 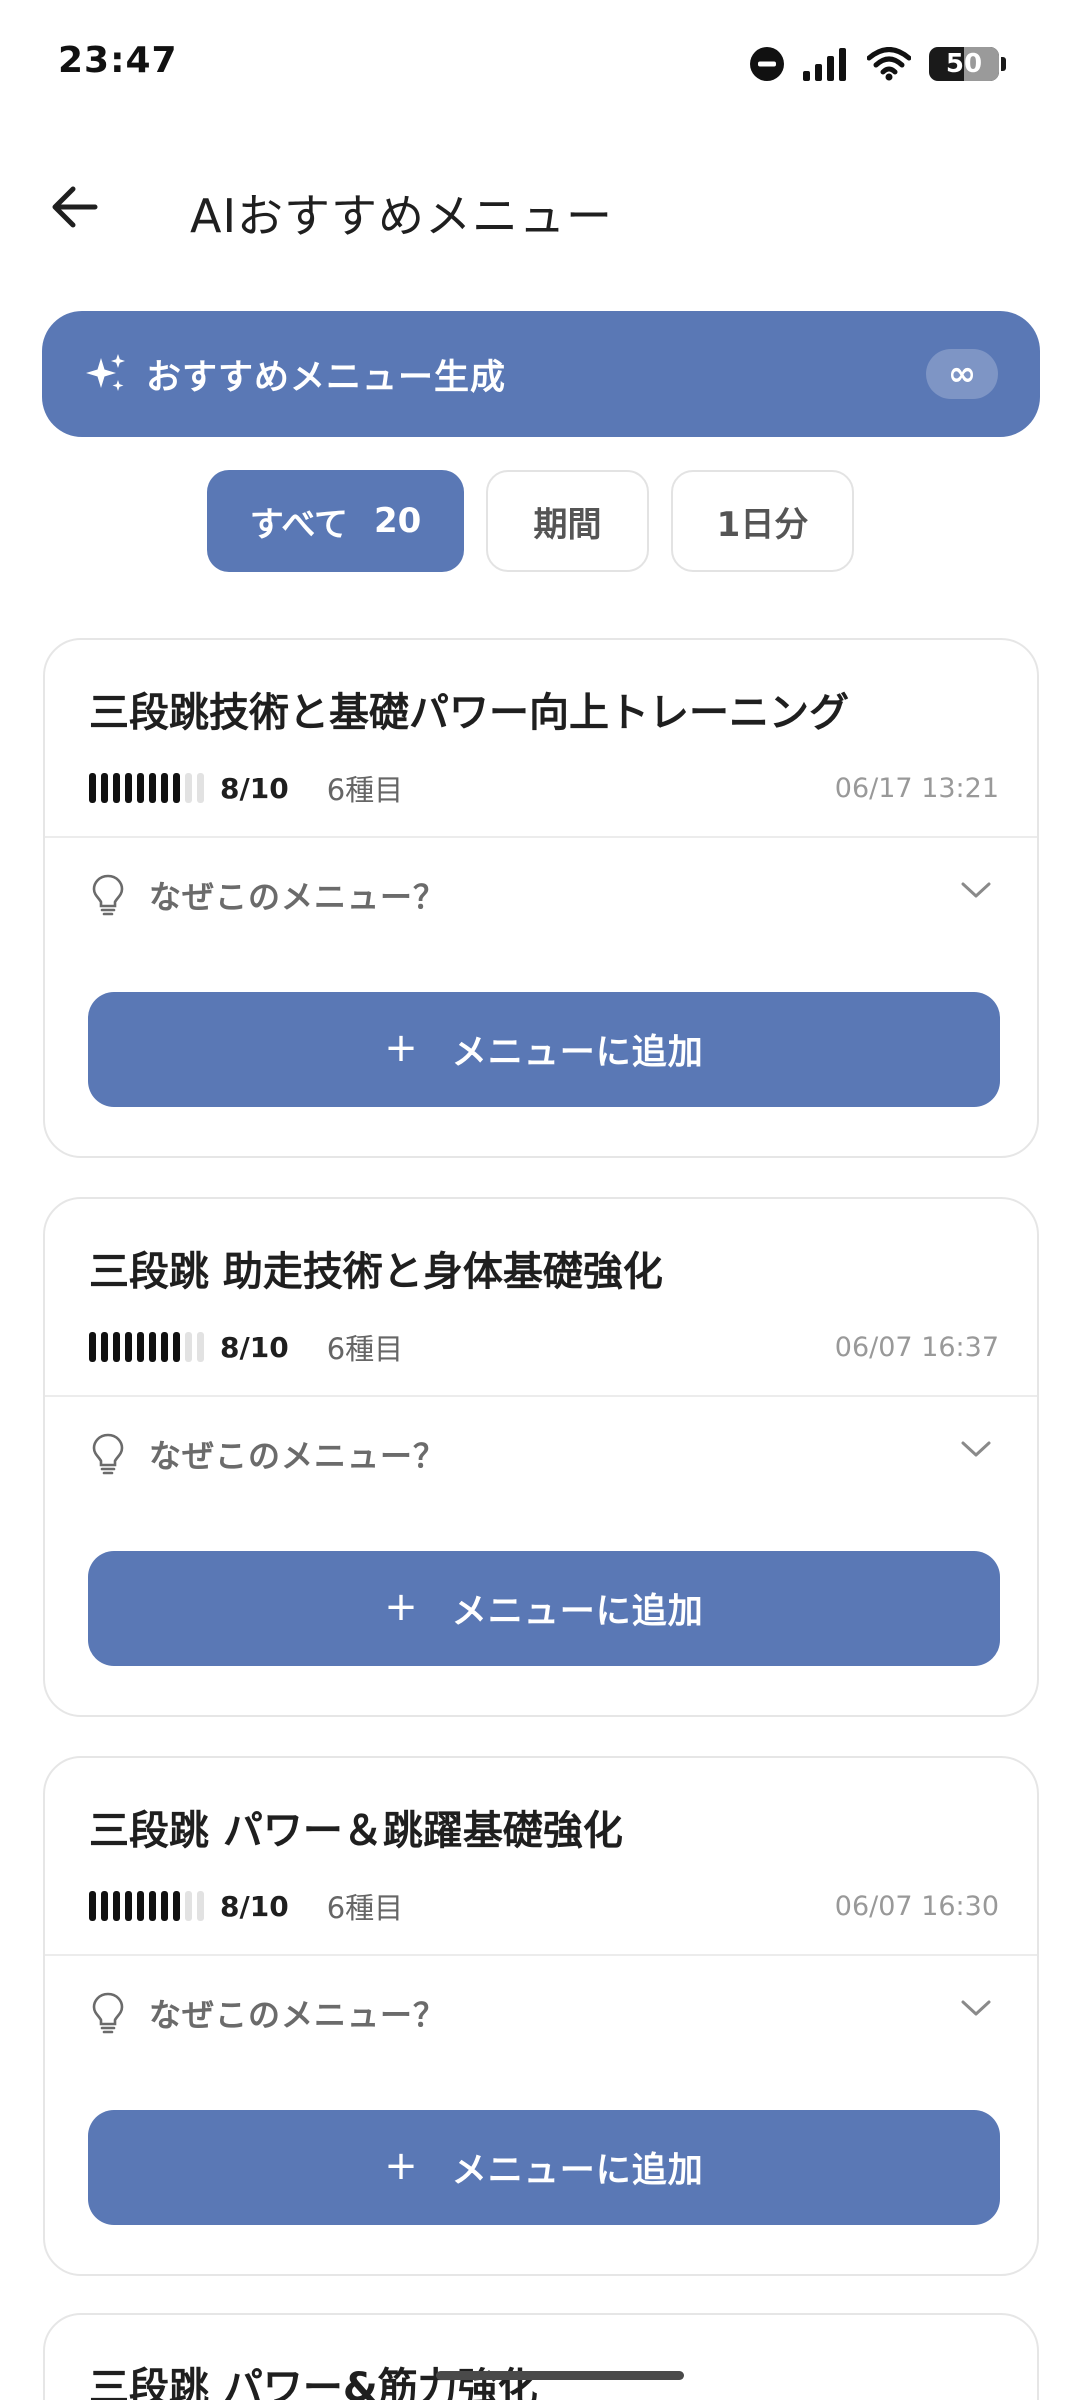 I want to click on do-not-disturb-icon, so click(x=767, y=64).